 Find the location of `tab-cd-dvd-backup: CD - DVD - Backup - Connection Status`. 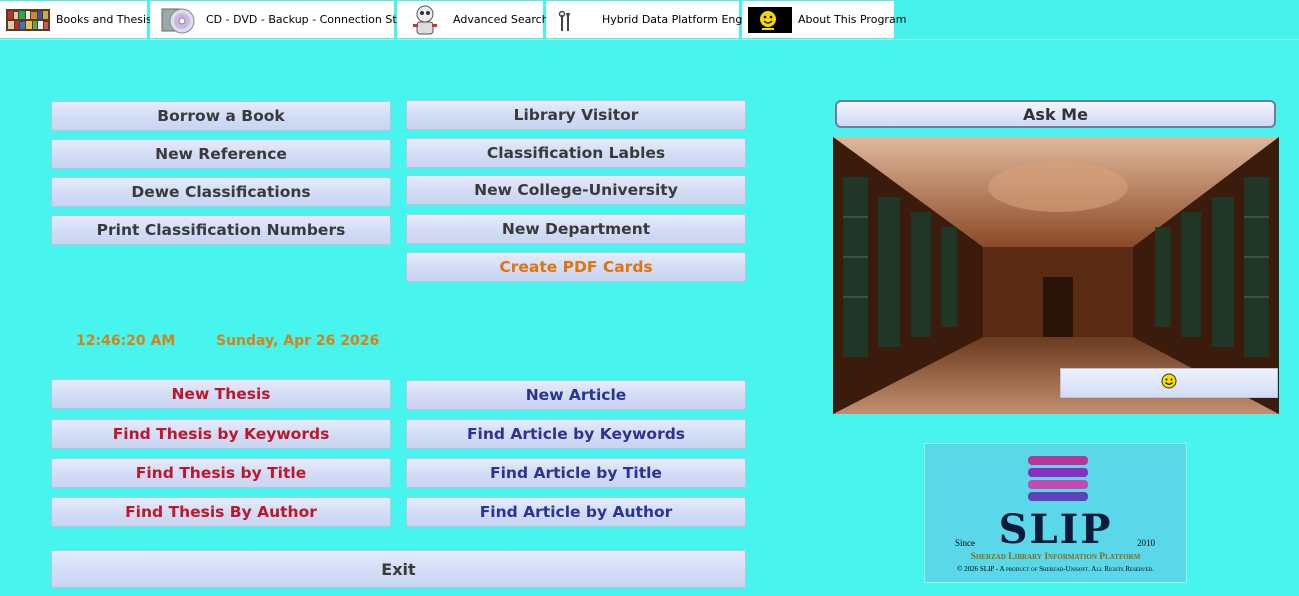

tab-cd-dvd-backup: CD - DVD - Backup - Connection Status is located at coordinates (285, 19).